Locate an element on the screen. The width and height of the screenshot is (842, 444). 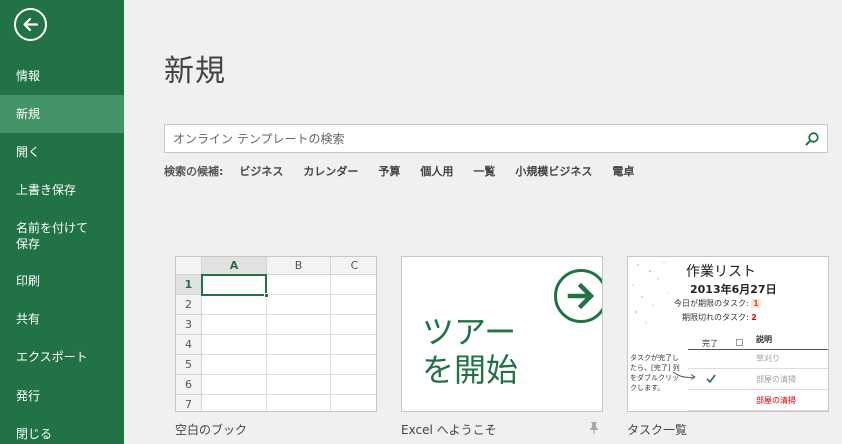
column-header-b: B is located at coordinates (299, 266).